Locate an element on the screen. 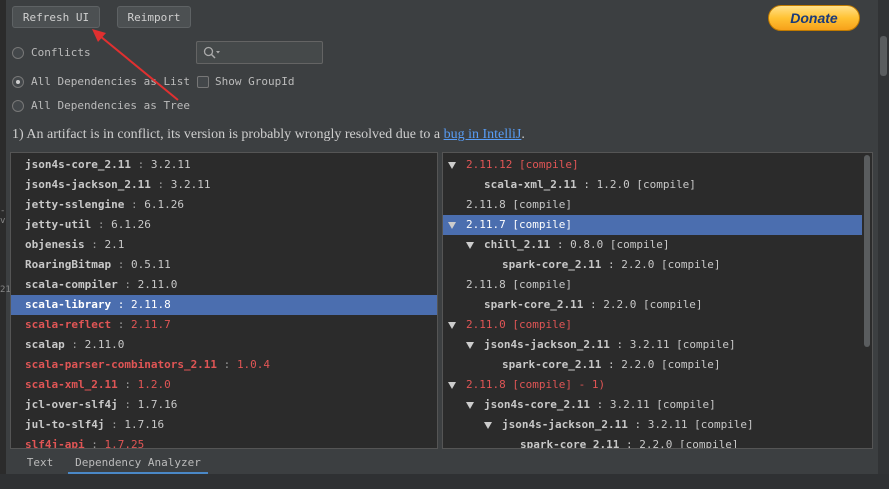 The width and height of the screenshot is (889, 489). tree-node: chill_2.11 : 0.8.0 [compile] is located at coordinates (652, 245).